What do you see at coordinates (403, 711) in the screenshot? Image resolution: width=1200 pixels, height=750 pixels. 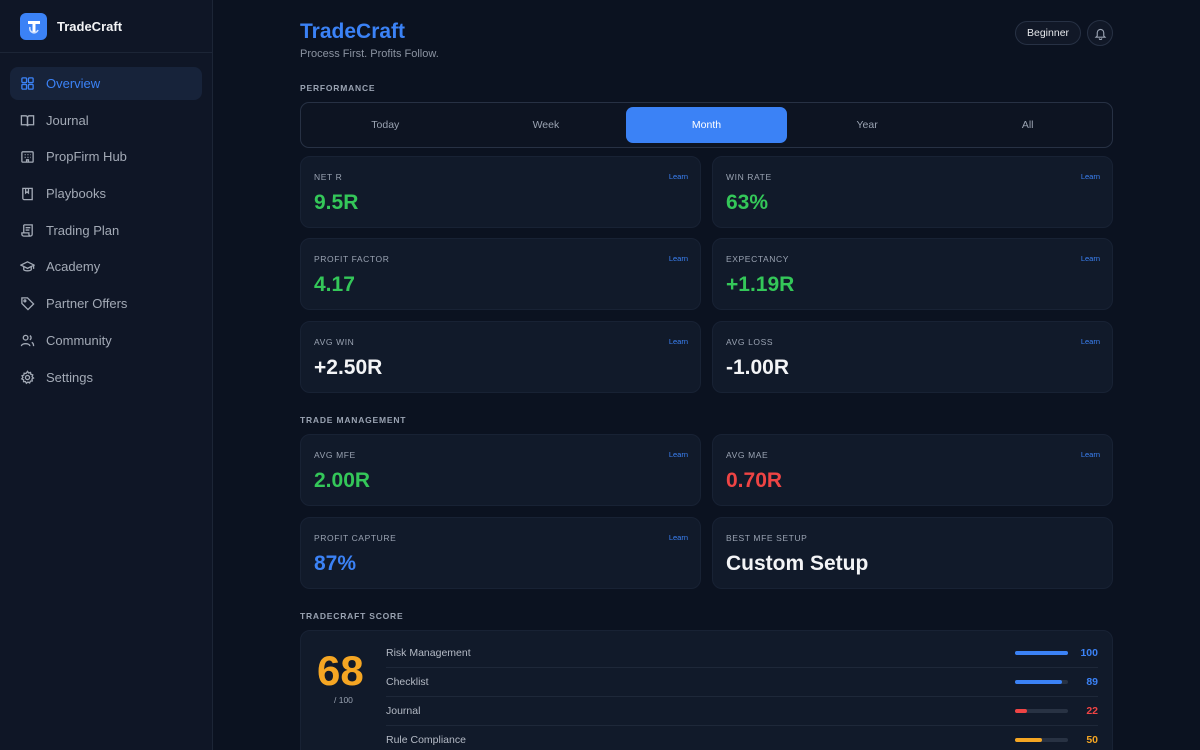 I see `score-row-label: Journal` at bounding box center [403, 711].